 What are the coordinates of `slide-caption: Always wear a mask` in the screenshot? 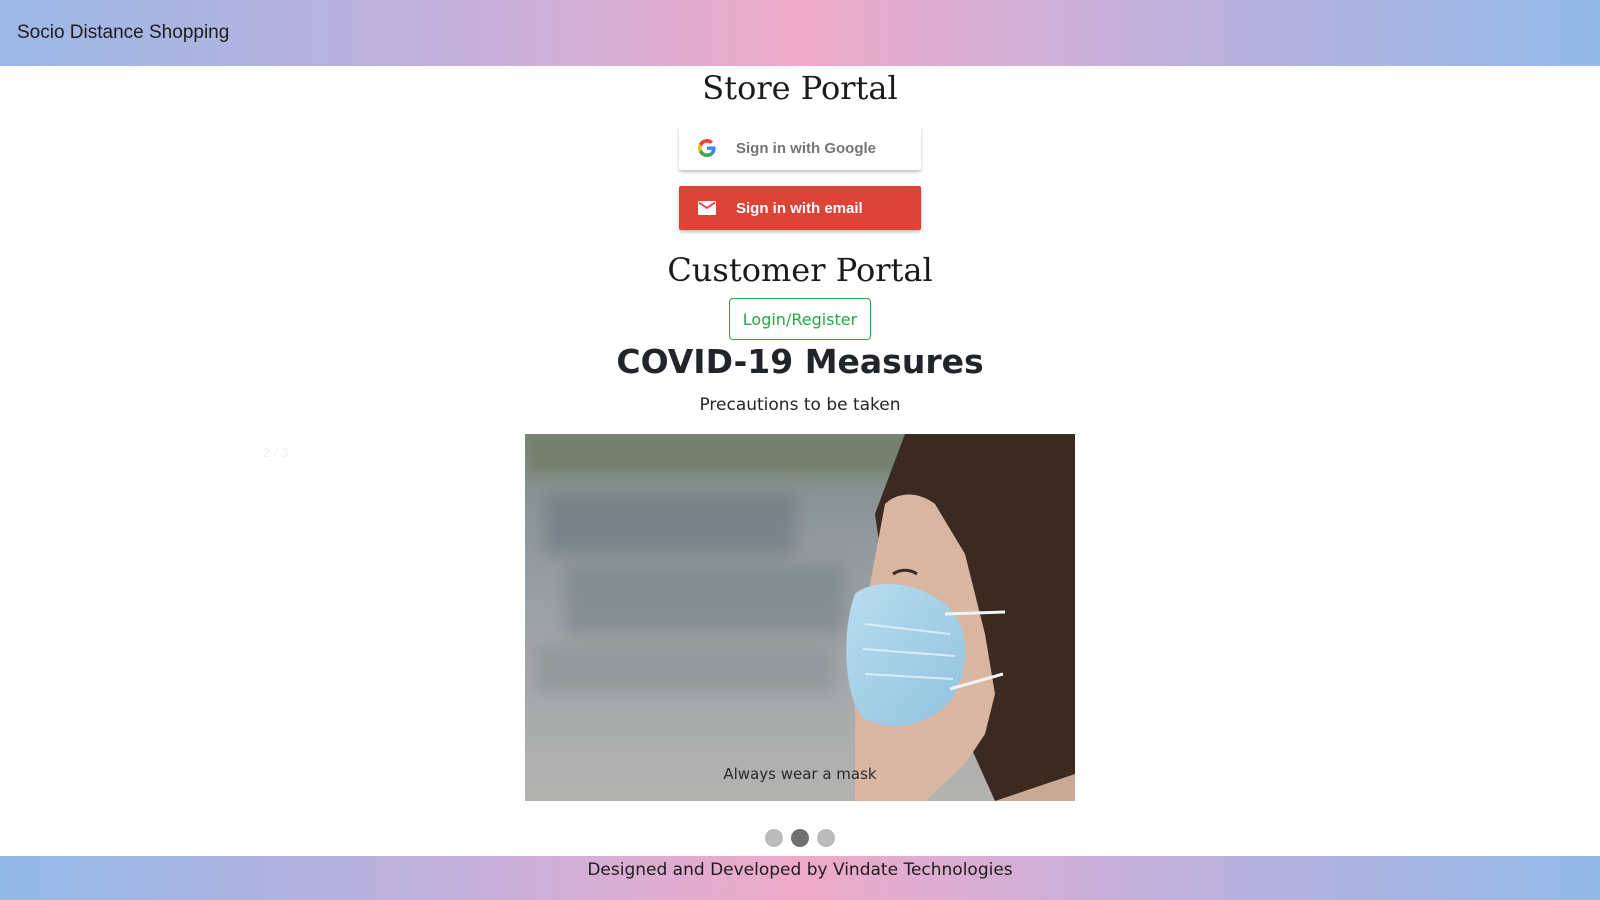 It's located at (800, 774).